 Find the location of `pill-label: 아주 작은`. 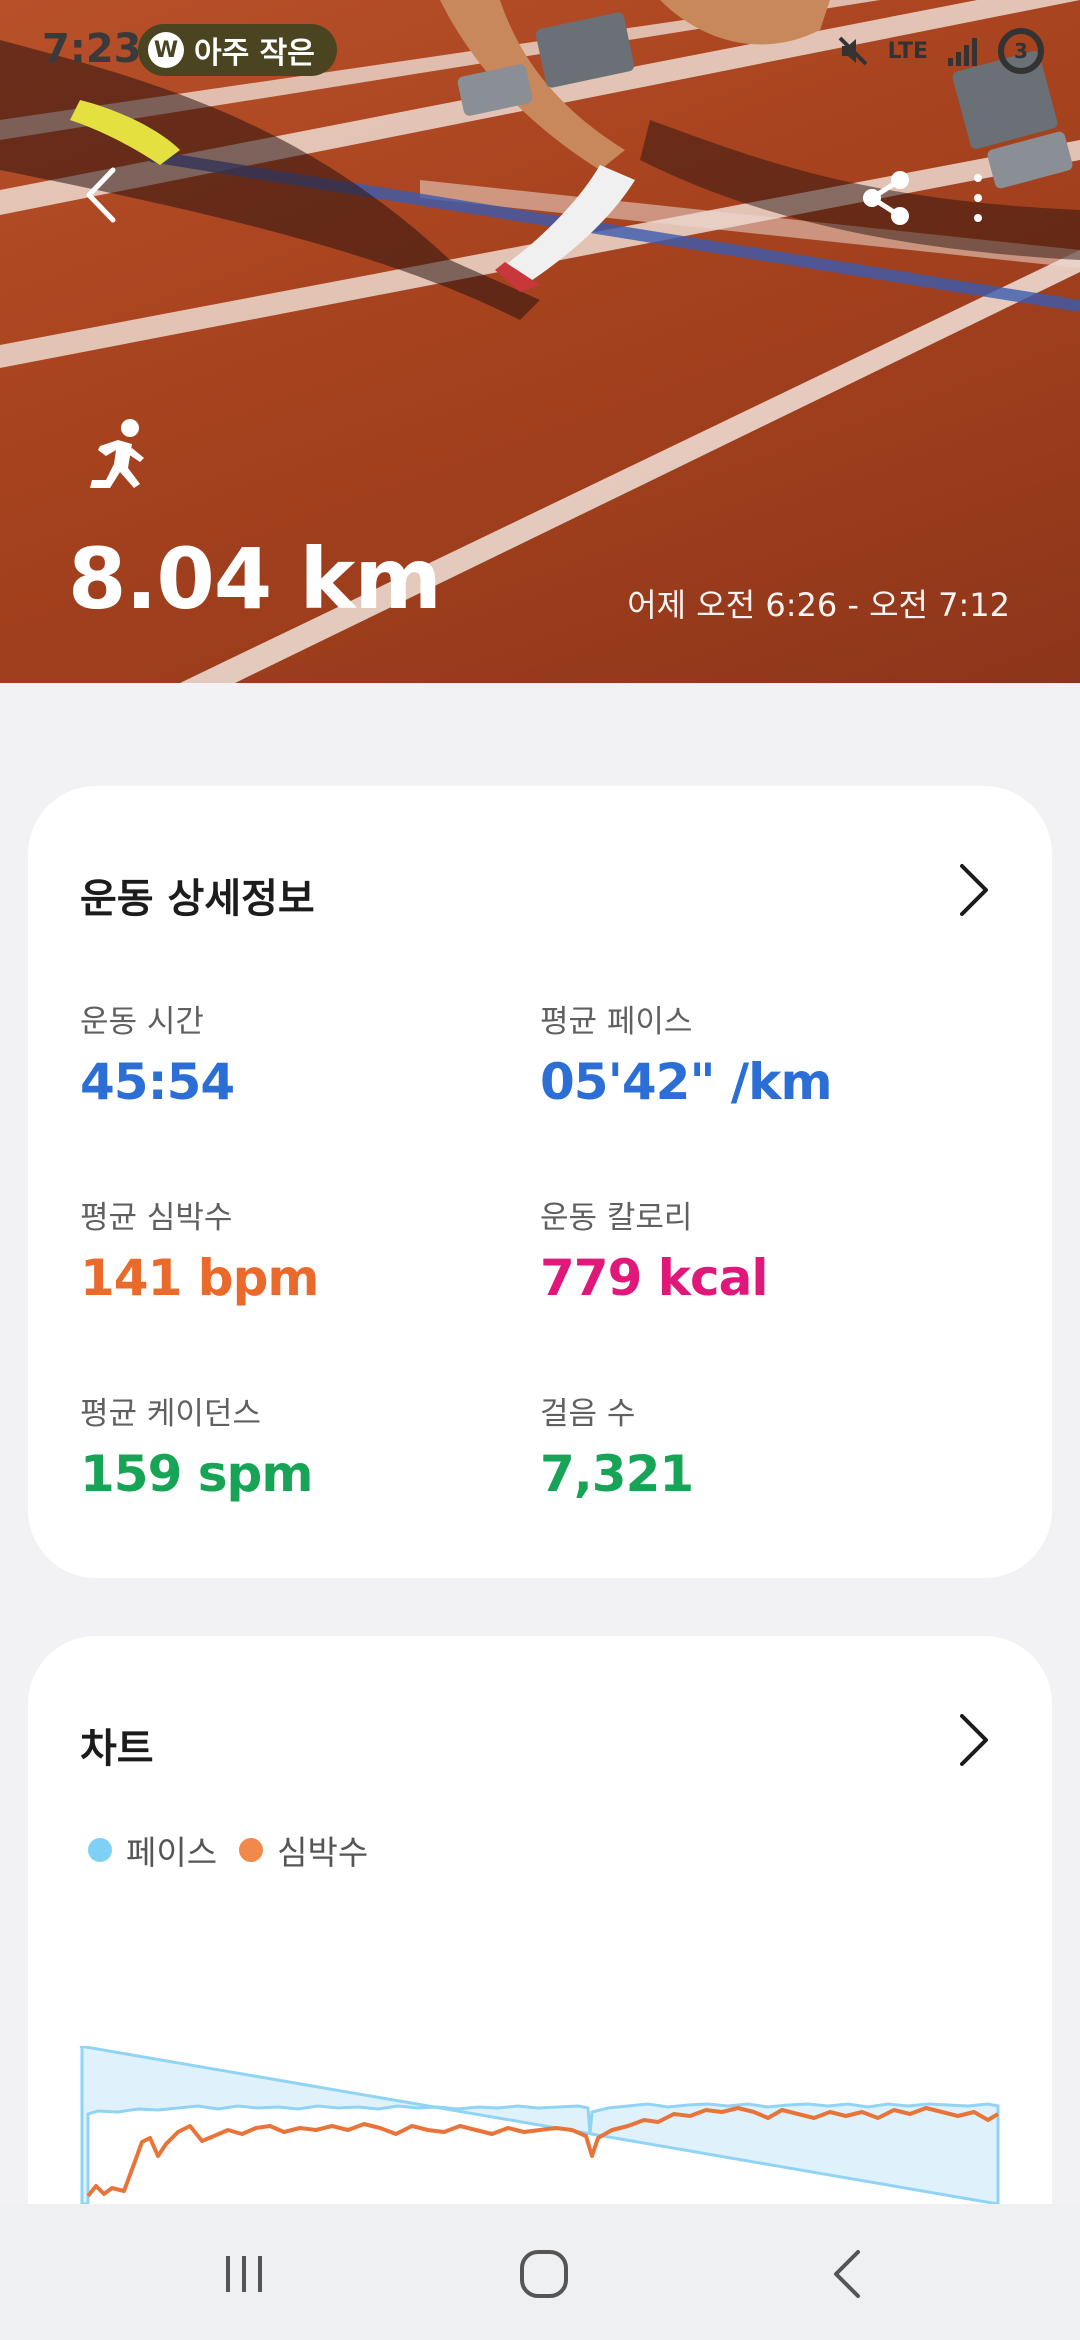

pill-label: 아주 작은 is located at coordinates (254, 53).